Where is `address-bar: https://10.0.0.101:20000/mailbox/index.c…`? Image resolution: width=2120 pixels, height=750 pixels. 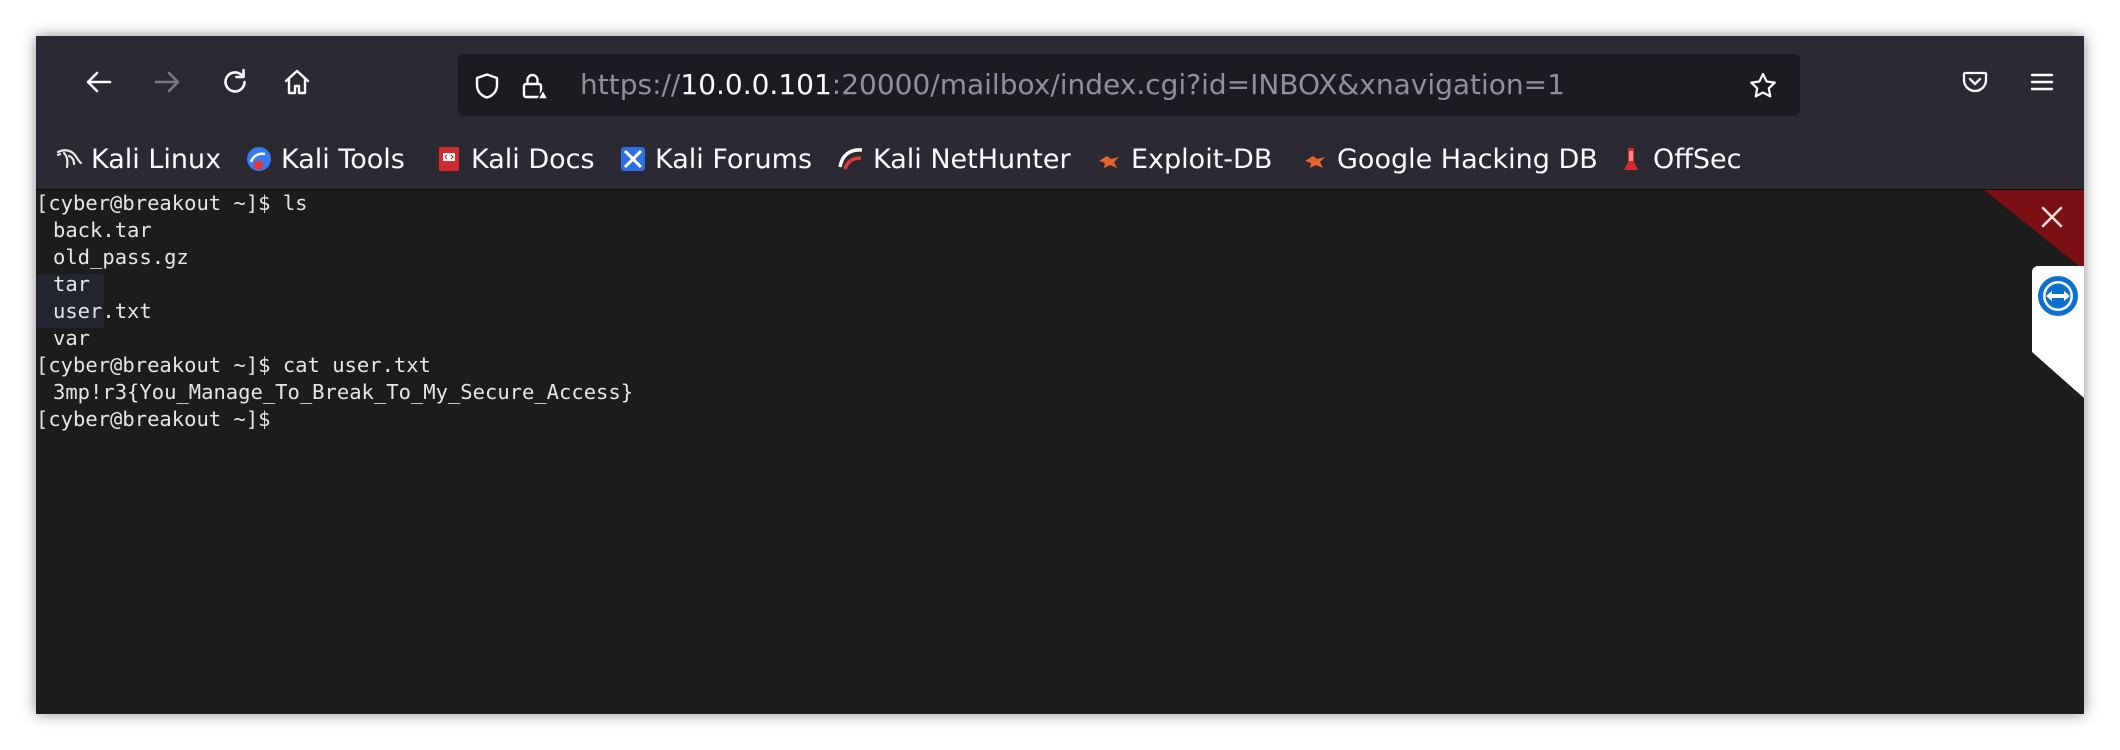
address-bar: https://10.0.0.101:20000/mailbox/index.c… is located at coordinates (1129, 85).